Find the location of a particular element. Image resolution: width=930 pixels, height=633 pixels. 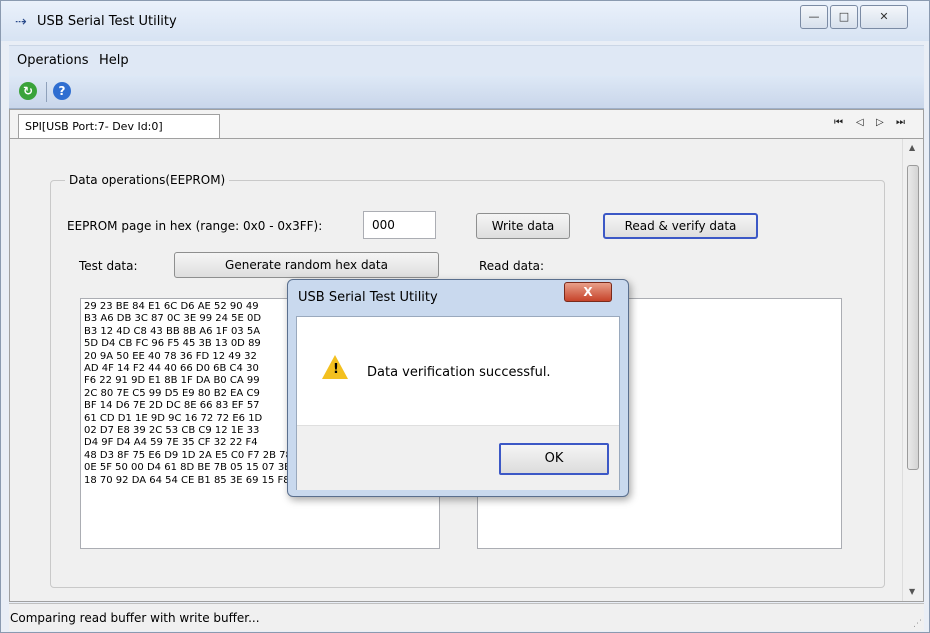

window-title: USB Serial Test Utility is located at coordinates (107, 21).